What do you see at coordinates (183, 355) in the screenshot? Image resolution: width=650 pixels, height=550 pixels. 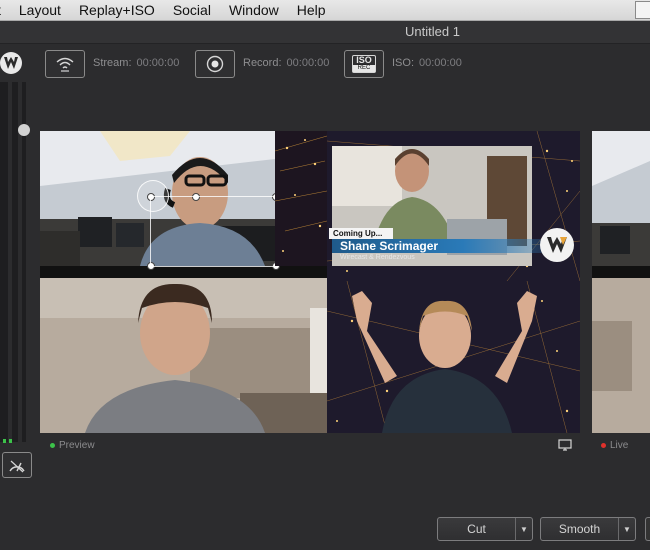 I see `video-tile-bottom-left` at bounding box center [183, 355].